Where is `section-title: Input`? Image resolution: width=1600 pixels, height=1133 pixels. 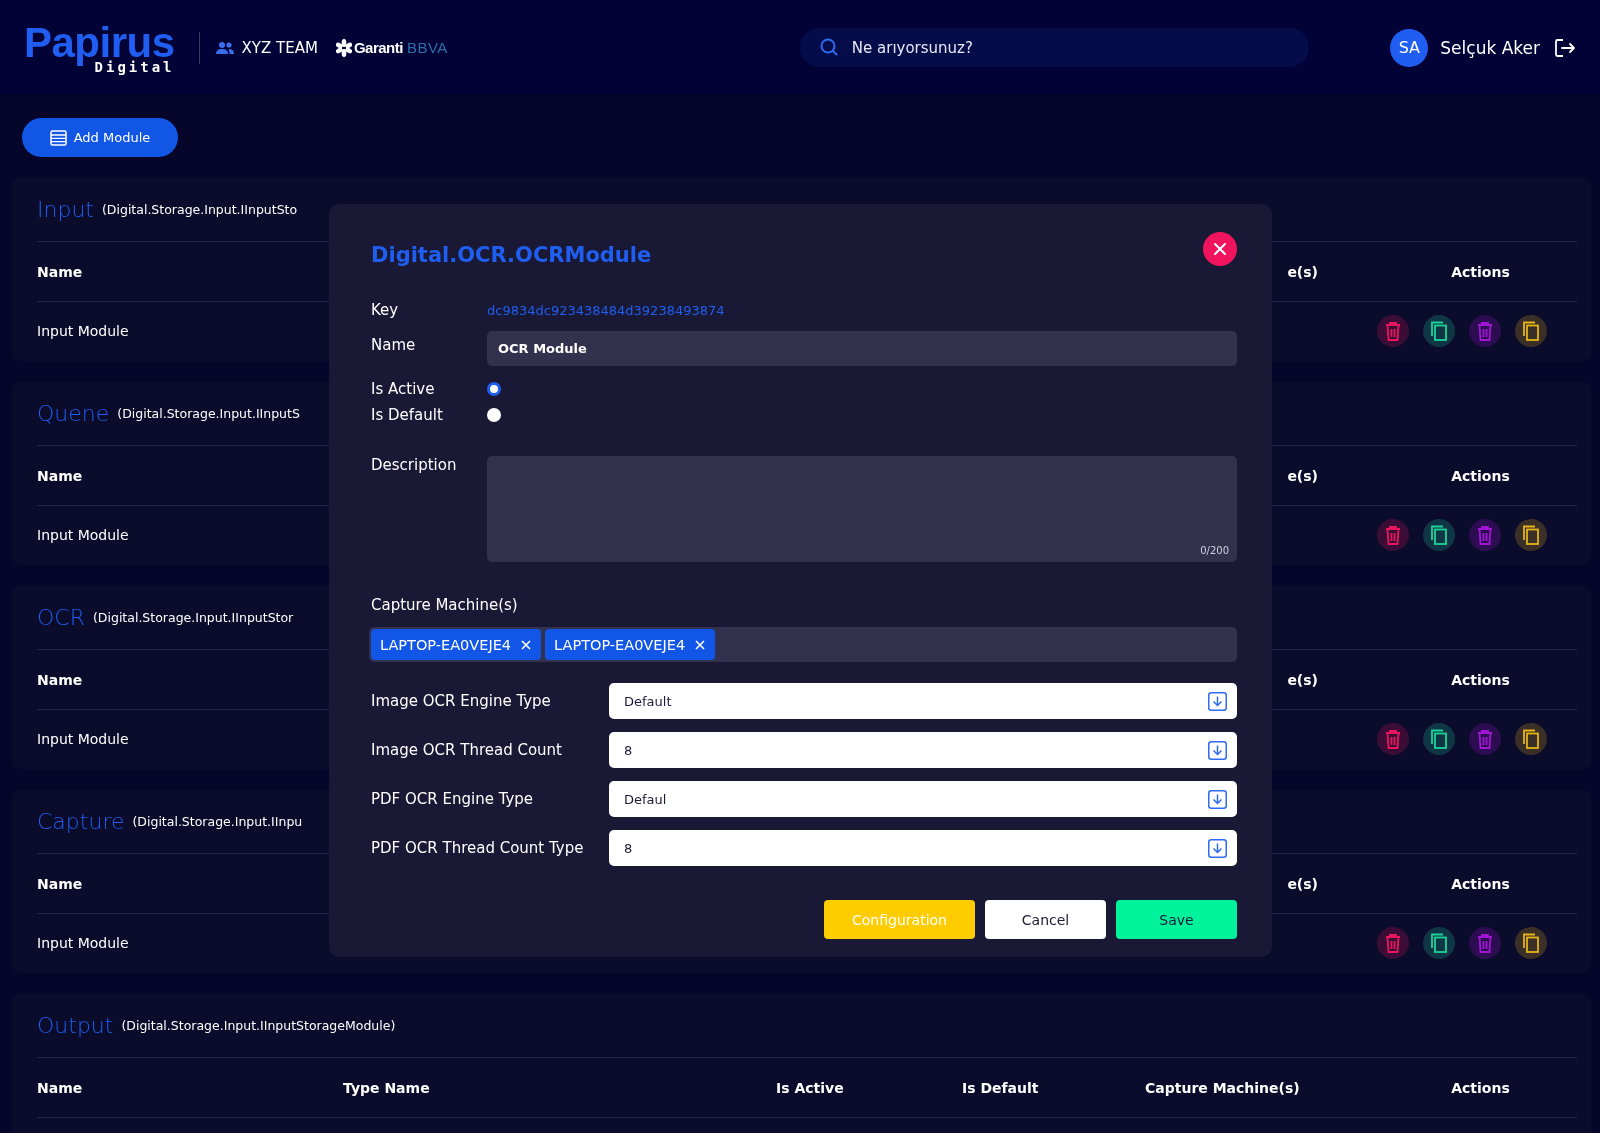 section-title: Input is located at coordinates (65, 209).